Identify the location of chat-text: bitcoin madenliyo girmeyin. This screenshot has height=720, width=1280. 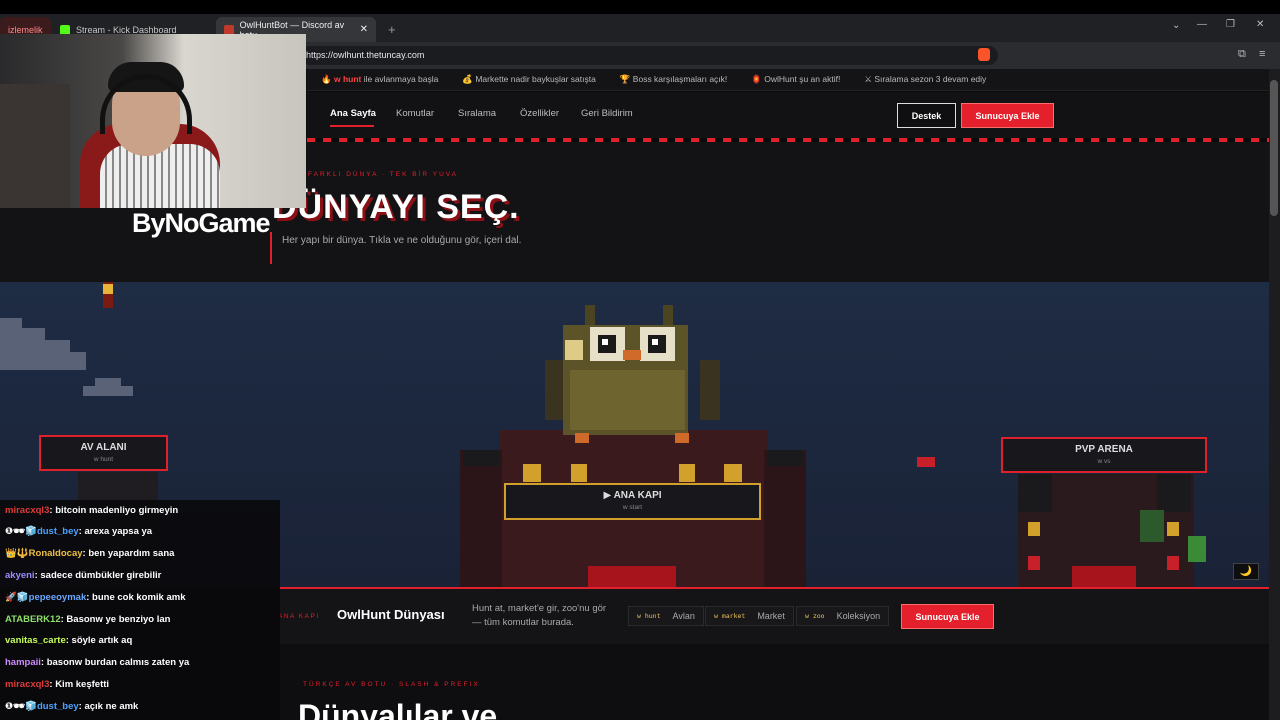
(117, 510).